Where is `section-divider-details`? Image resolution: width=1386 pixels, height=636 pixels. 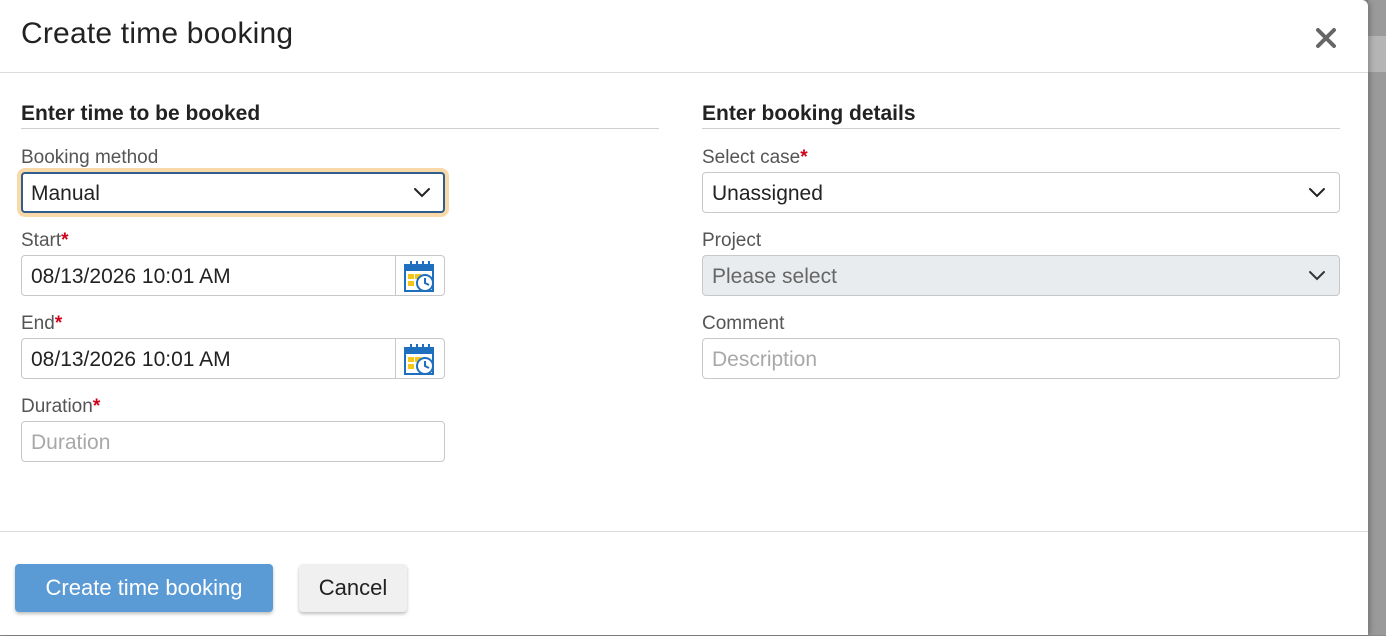 section-divider-details is located at coordinates (1021, 128).